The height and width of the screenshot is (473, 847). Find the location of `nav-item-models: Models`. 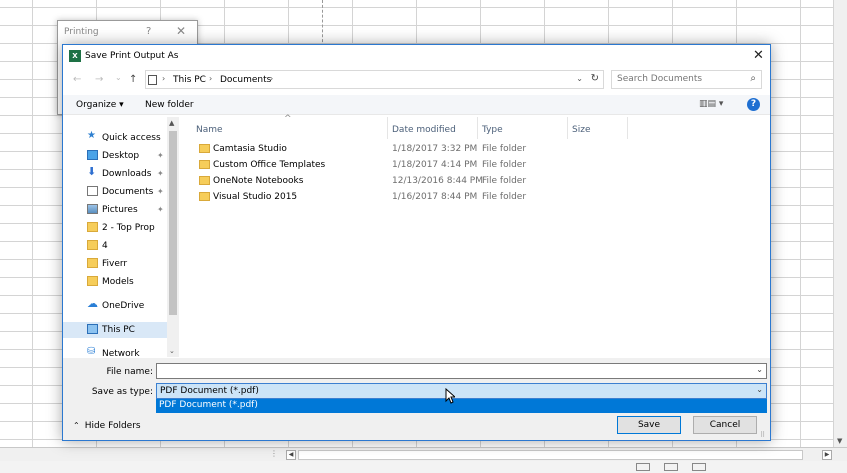

nav-item-models: Models is located at coordinates (115, 282).